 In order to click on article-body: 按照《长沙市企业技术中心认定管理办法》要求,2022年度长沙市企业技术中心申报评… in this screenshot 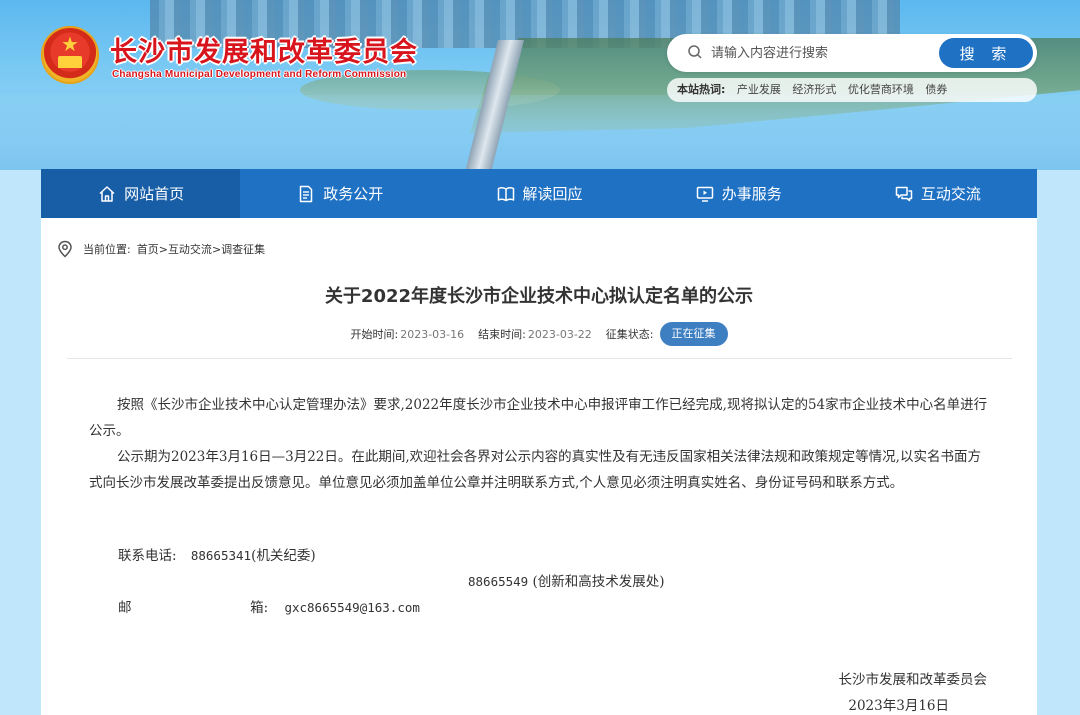, I will do `click(539, 444)`.